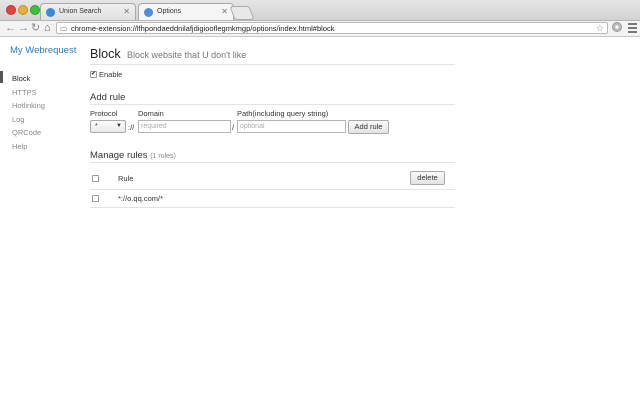  Describe the element at coordinates (242, 13) in the screenshot. I see `new-tab-button` at that location.